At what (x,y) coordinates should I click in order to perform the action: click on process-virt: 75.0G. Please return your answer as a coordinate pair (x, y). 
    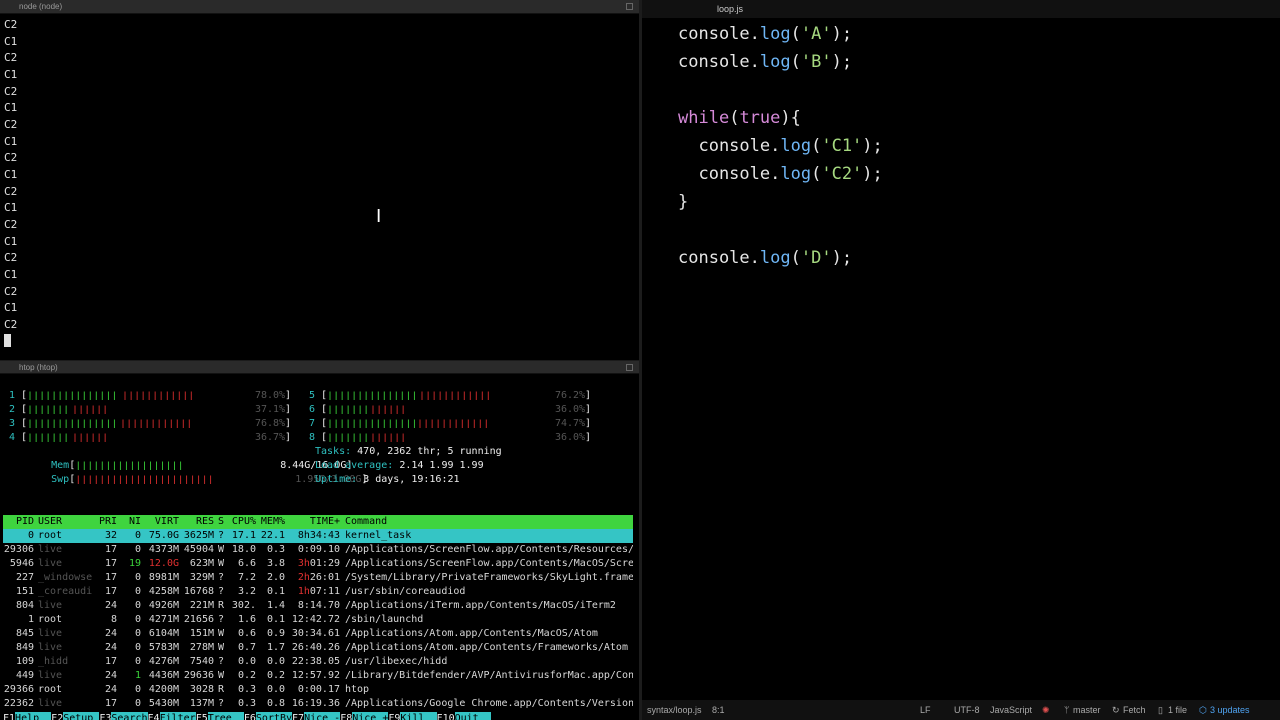
    Looking at the image, I should click on (163, 535).